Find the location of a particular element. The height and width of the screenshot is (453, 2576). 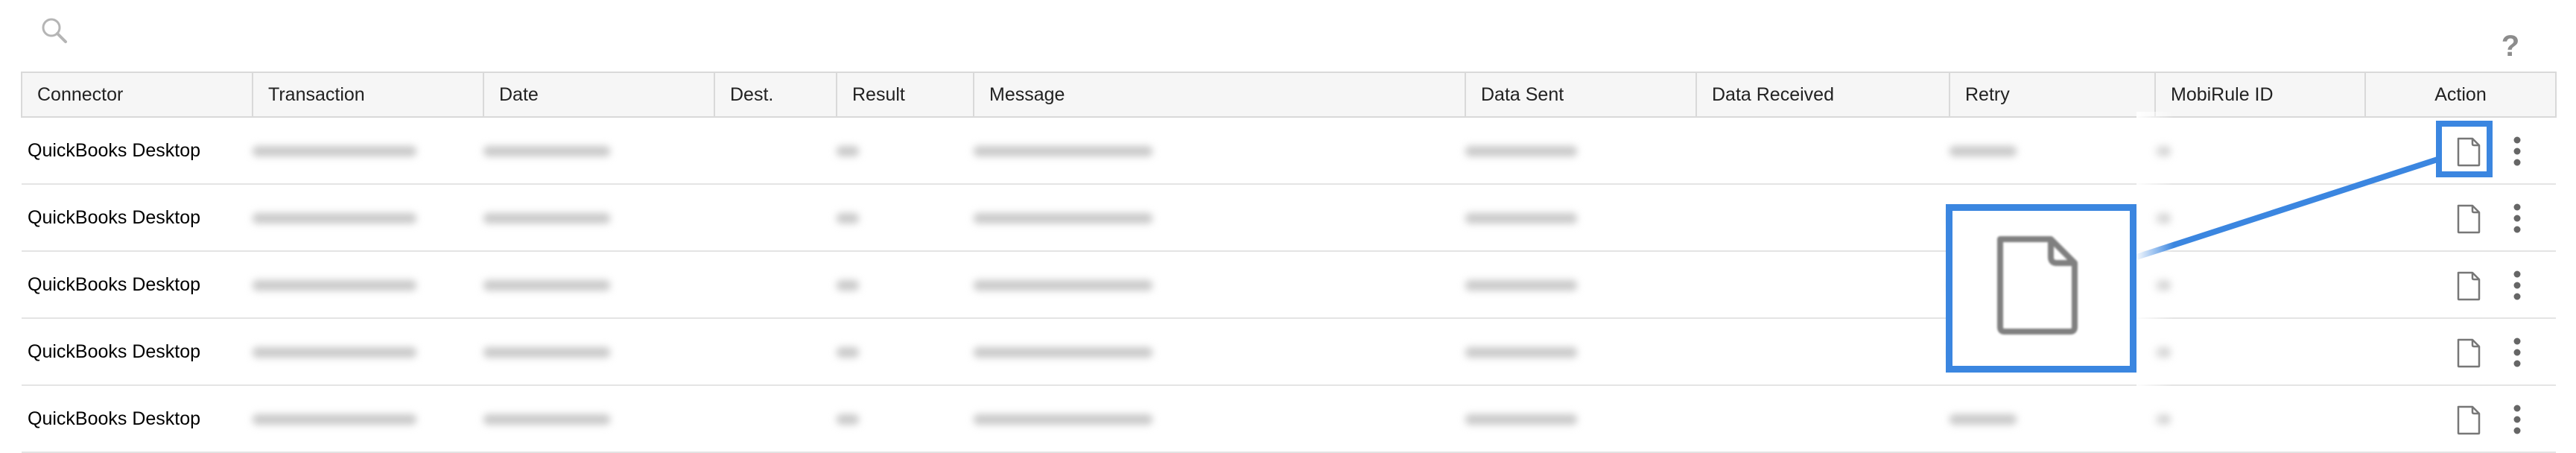

column-header-data-received: Data Received is located at coordinates (1822, 95).